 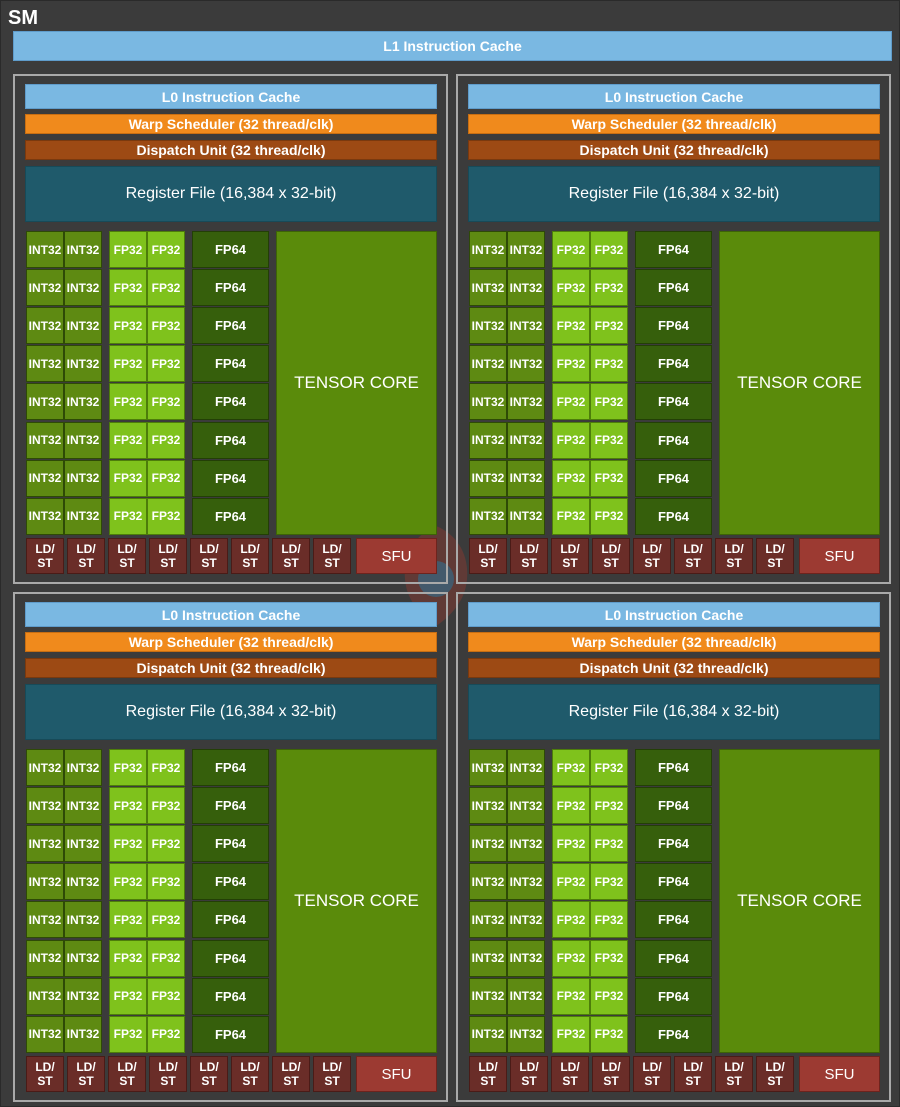 What do you see at coordinates (452, 46) in the screenshot?
I see `l1-instruction-cache: L1 Instruction Cache` at bounding box center [452, 46].